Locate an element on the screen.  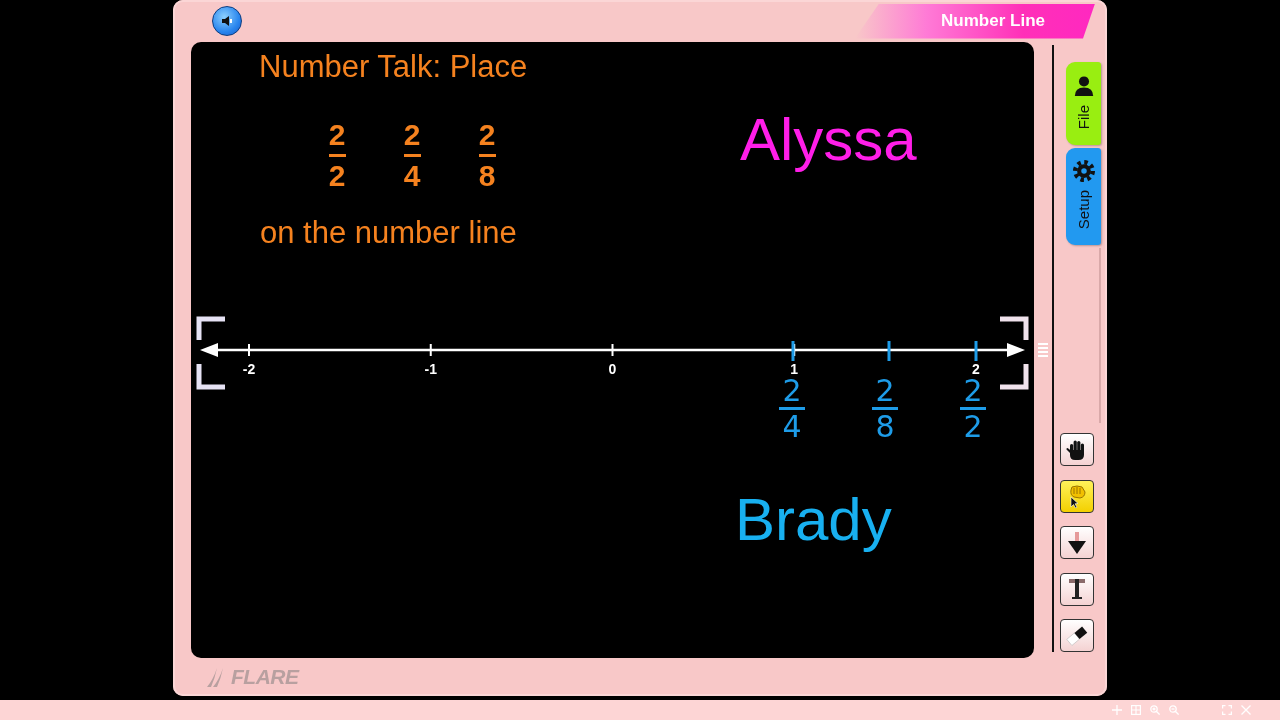
fraction-denominator: 2 is located at coordinates (337, 176).